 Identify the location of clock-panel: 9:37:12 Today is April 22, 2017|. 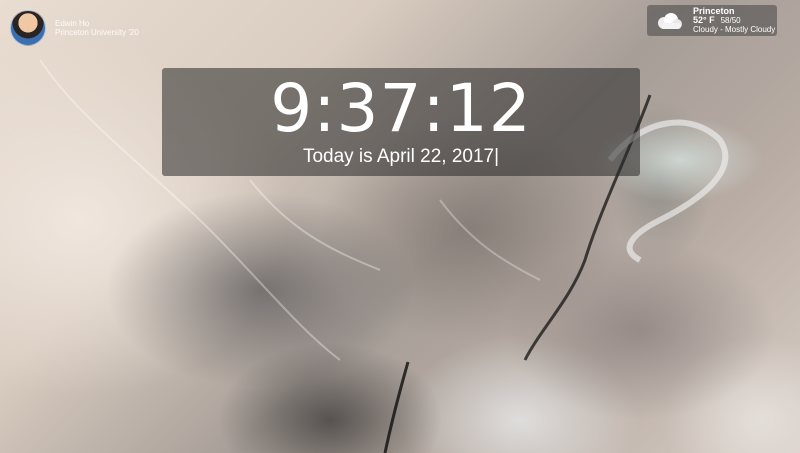
(401, 122).